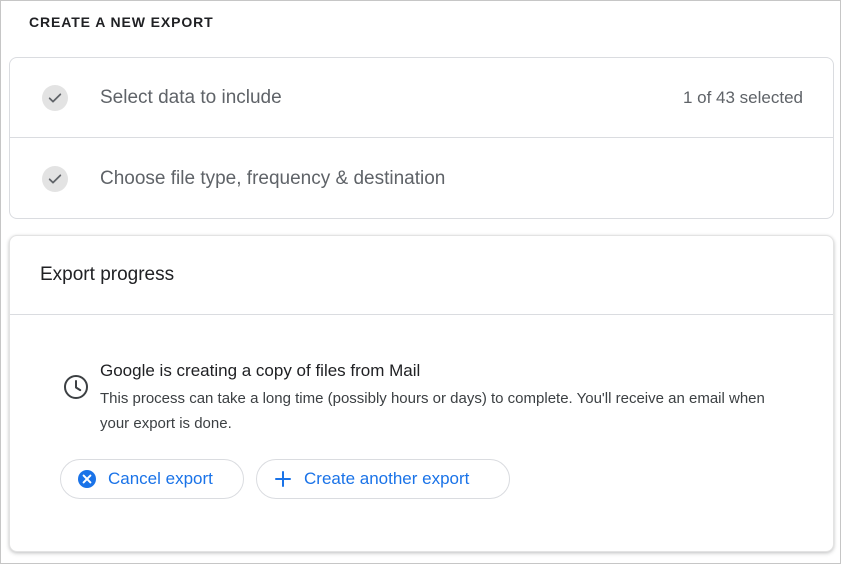 This screenshot has height=564, width=841. I want to click on step-select-data: Select data to include 1 of 43 selected, so click(421, 98).